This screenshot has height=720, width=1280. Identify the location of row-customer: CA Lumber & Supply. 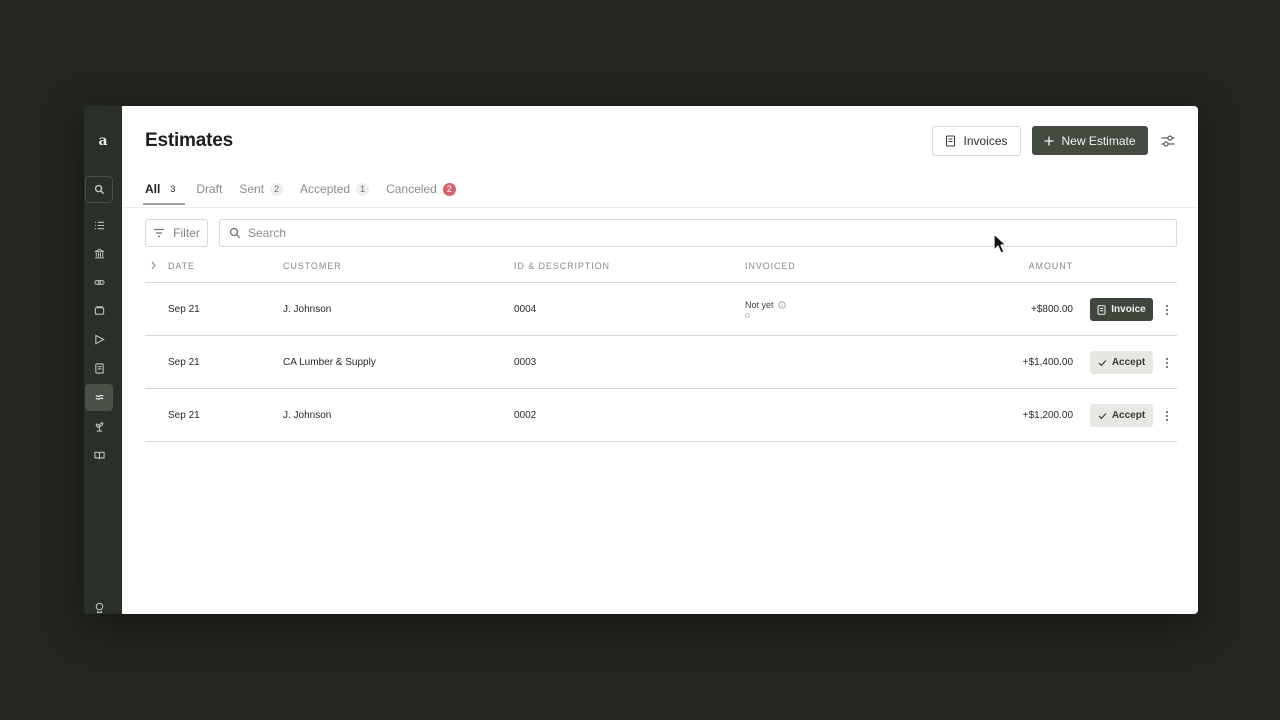
(329, 362).